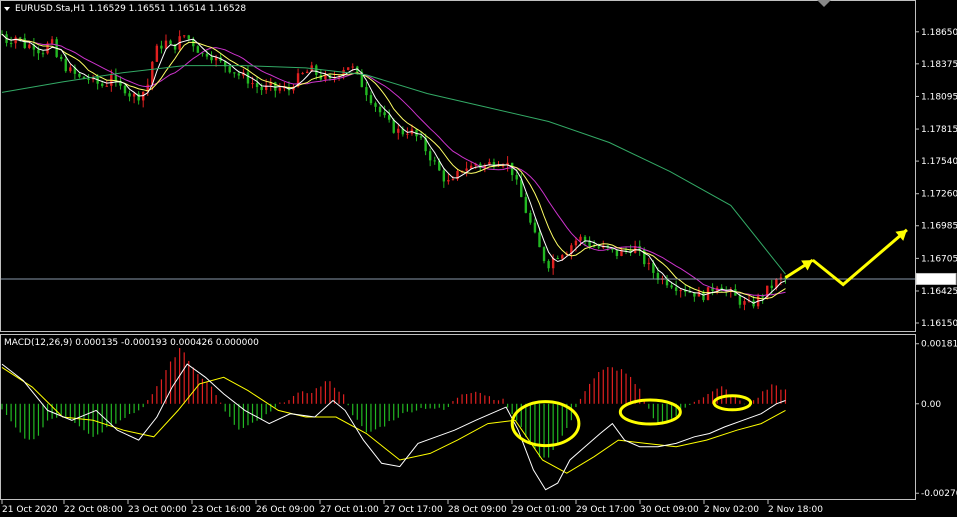 Image resolution: width=957 pixels, height=517 pixels. I want to click on macd-tick-label: 0.001816, so click(939, 345).